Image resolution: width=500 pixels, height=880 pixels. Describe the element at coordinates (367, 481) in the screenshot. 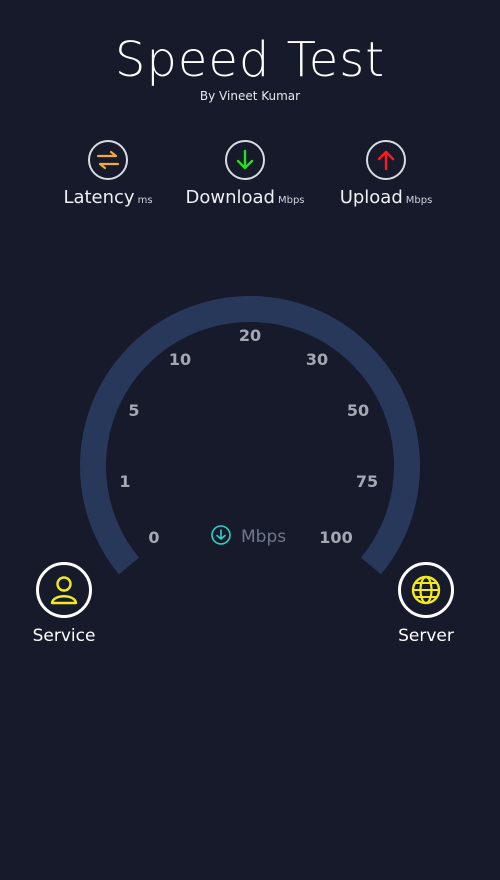

I see `gauge-tick-75: 75` at that location.